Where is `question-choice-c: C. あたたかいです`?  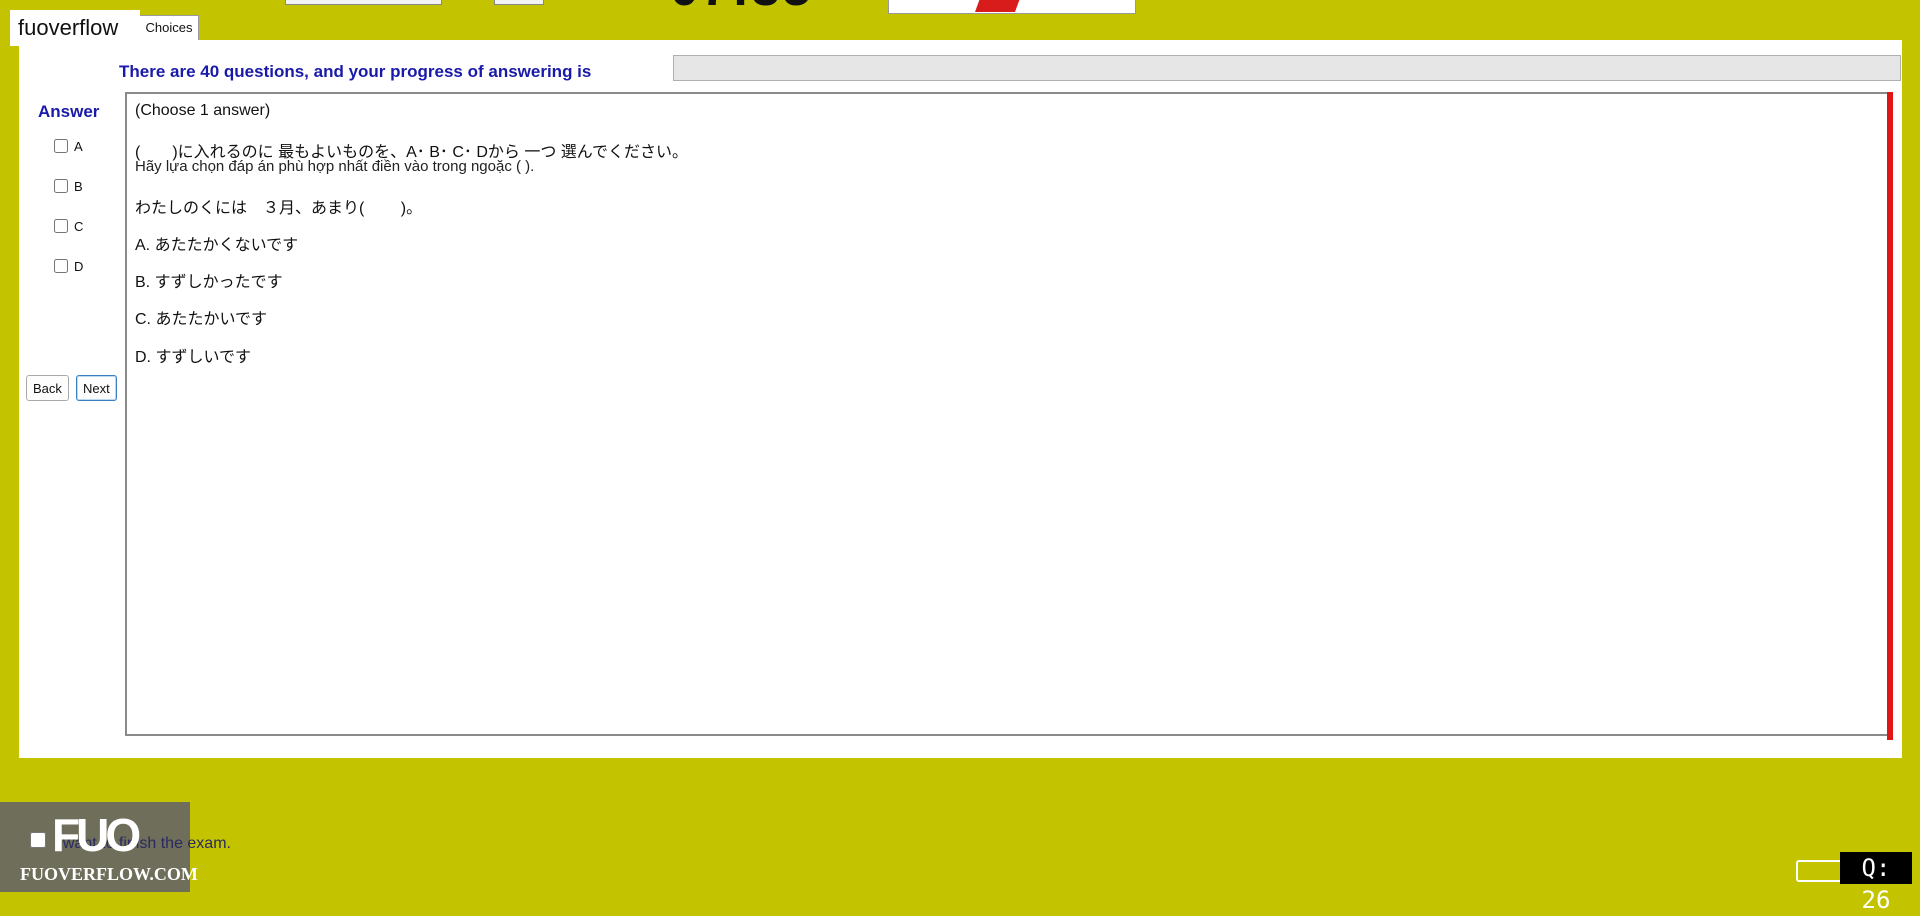 question-choice-c: C. あたたかいです is located at coordinates (201, 319).